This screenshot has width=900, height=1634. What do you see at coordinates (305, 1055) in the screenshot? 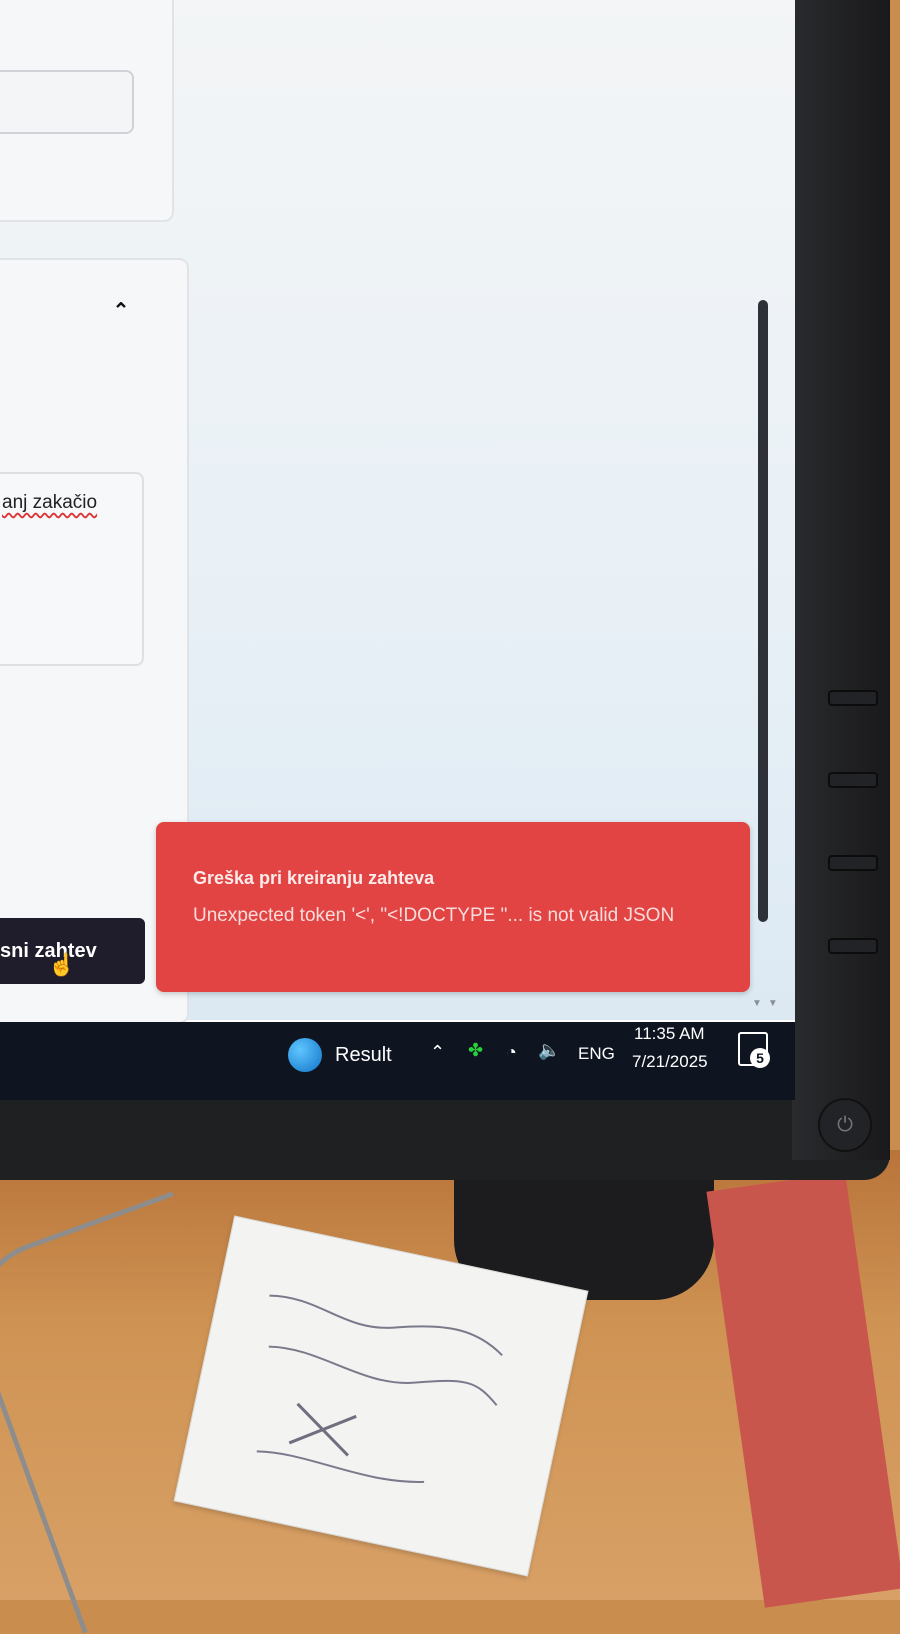
I see `app-icon` at bounding box center [305, 1055].